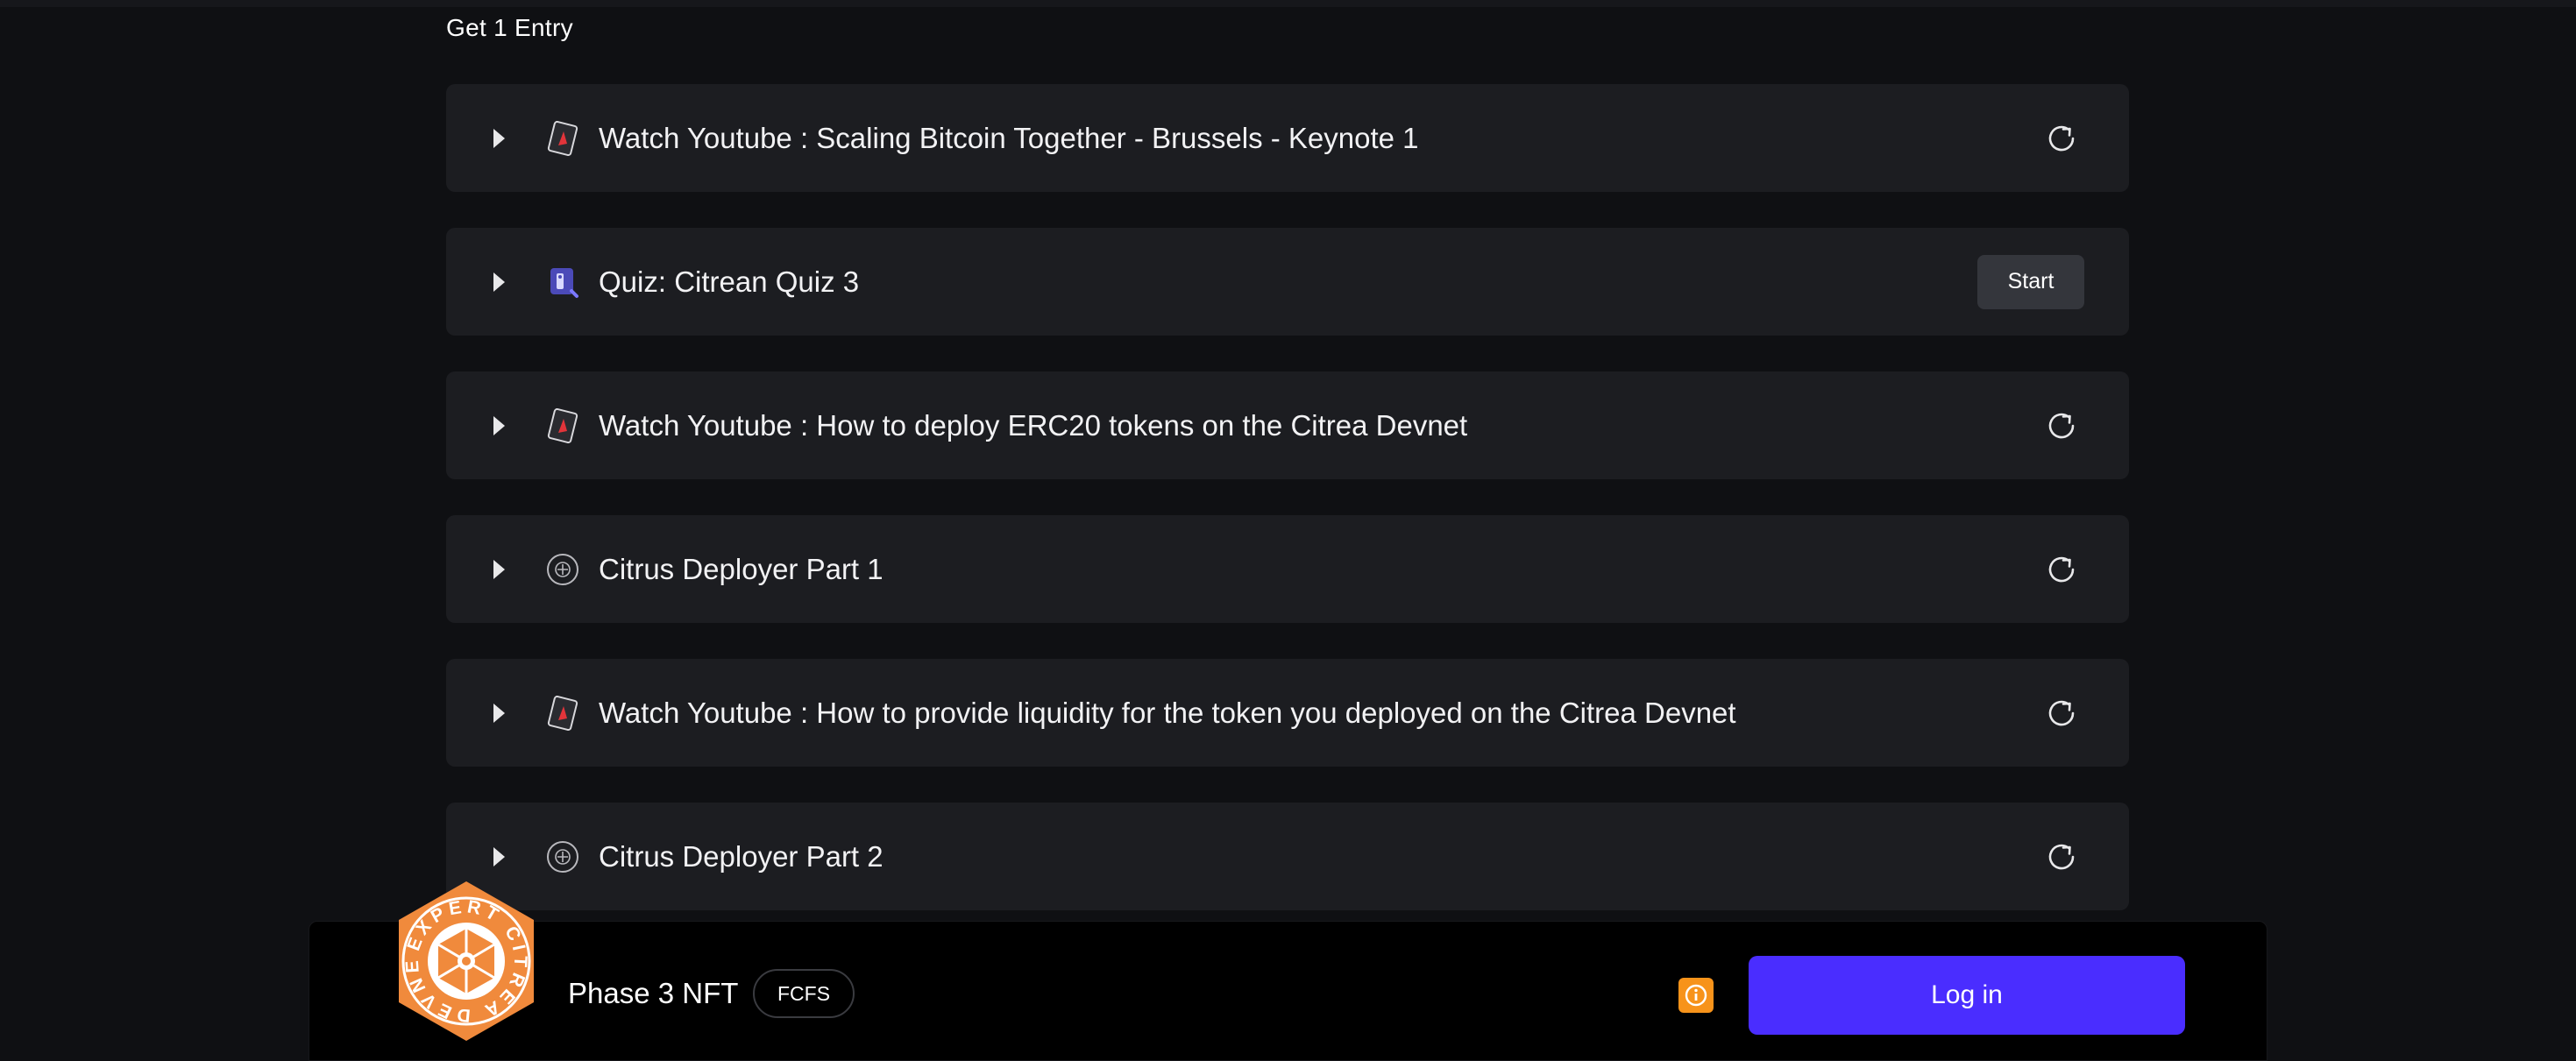 This screenshot has height=1061, width=2576. What do you see at coordinates (742, 568) in the screenshot?
I see `task-label: Citrus Deployer Part 1` at bounding box center [742, 568].